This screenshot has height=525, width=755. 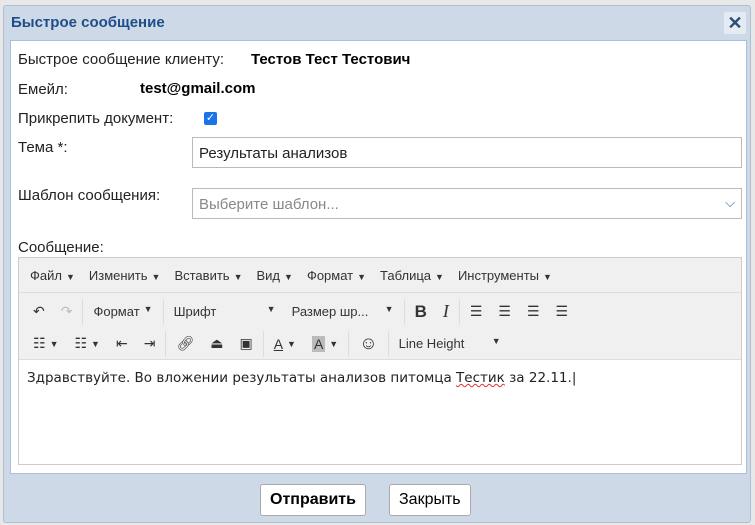 I want to click on chevron-down-icon: ⌵, so click(x=730, y=202).